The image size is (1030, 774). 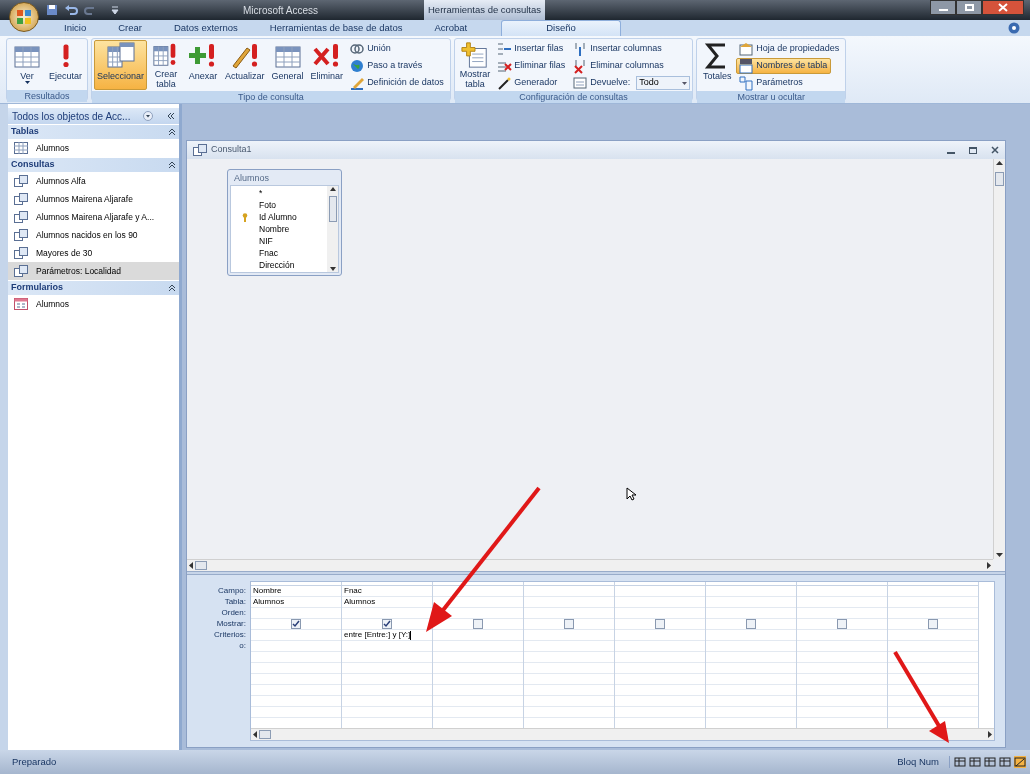 What do you see at coordinates (27, 65) in the screenshot?
I see `ribbon-button: Ver` at bounding box center [27, 65].